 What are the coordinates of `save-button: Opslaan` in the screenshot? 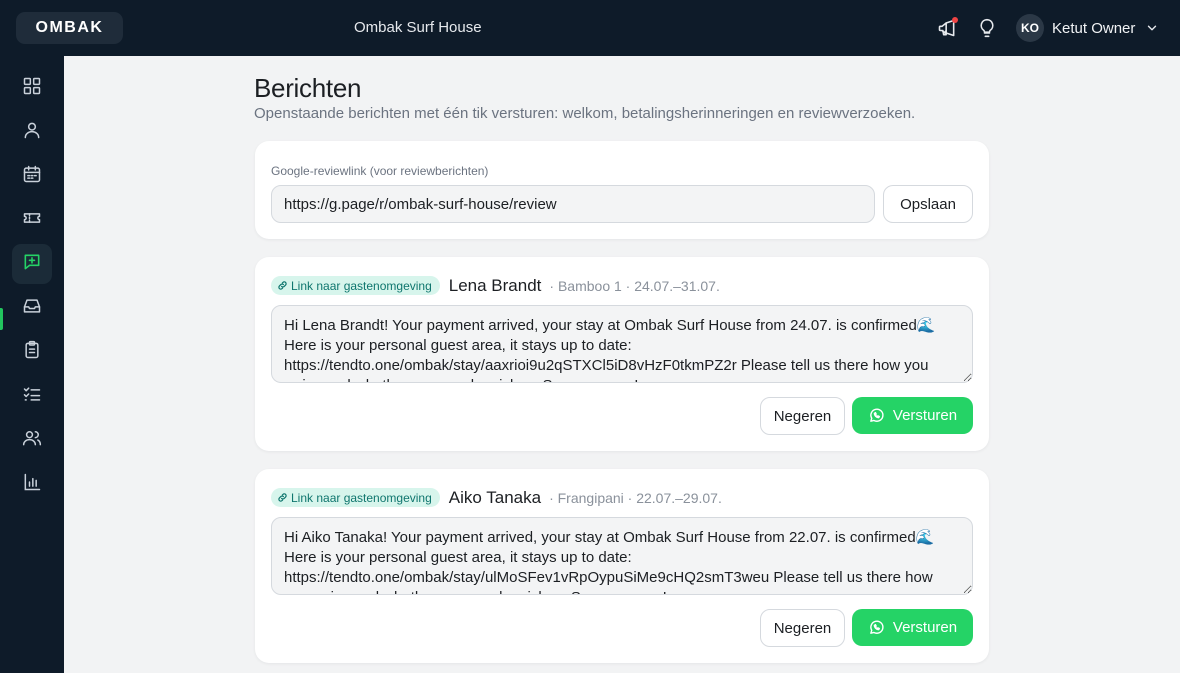 It's located at (928, 204).